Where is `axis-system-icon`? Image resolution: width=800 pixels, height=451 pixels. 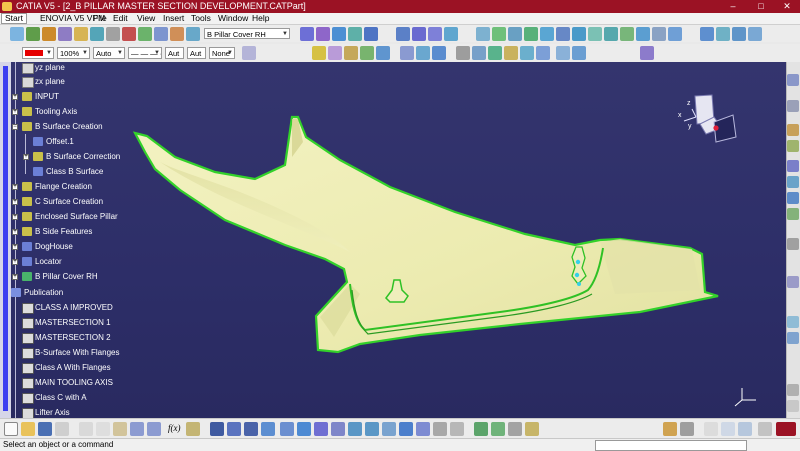
axis-system-icon is located at coordinates (463, 53).